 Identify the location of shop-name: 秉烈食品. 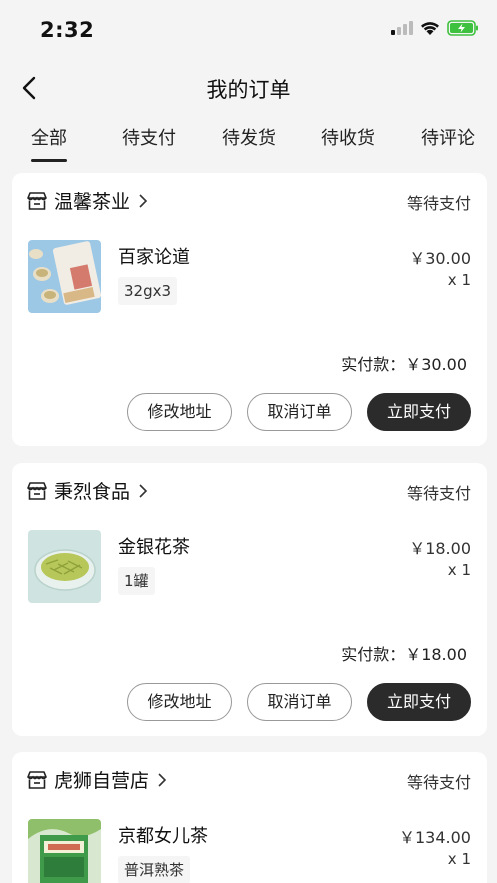
(92, 492).